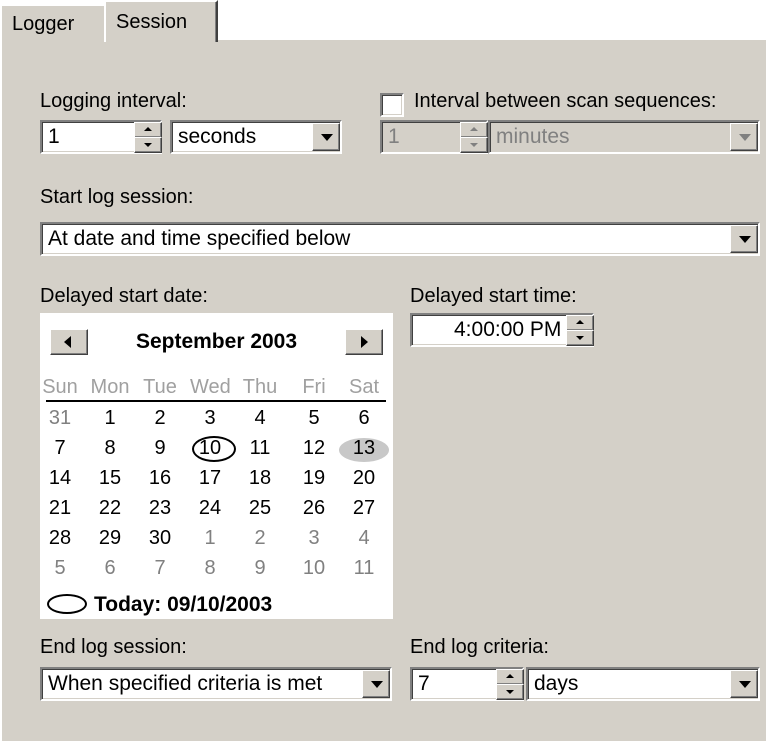 The image size is (766, 741). What do you see at coordinates (314, 448) in the screenshot?
I see `calendar-day: 12` at bounding box center [314, 448].